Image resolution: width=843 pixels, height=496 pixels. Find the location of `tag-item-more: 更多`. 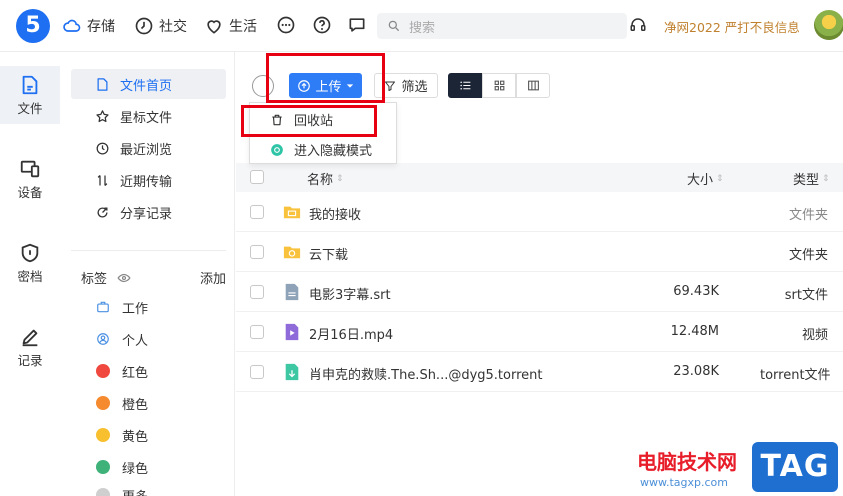

tag-item-more: 更多 is located at coordinates (122, 489).